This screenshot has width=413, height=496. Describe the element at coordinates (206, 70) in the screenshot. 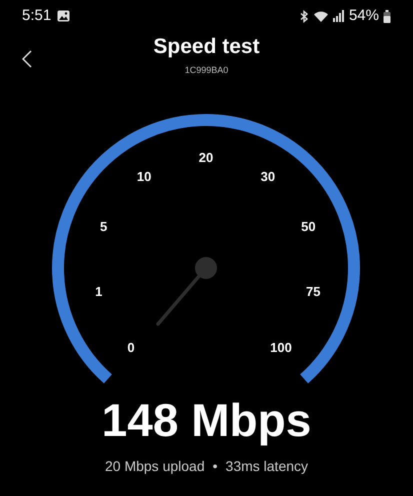

I see `device-id: 1C999BA0` at that location.